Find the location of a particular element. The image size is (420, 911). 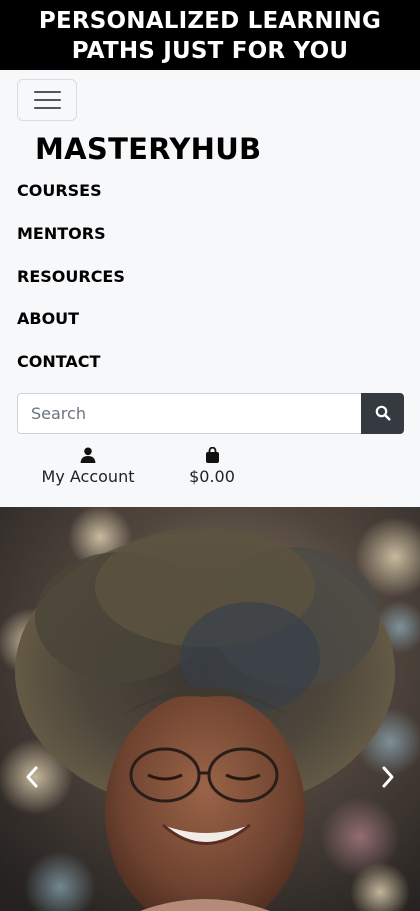

nav-link-about: ABOUT is located at coordinates (48, 318).